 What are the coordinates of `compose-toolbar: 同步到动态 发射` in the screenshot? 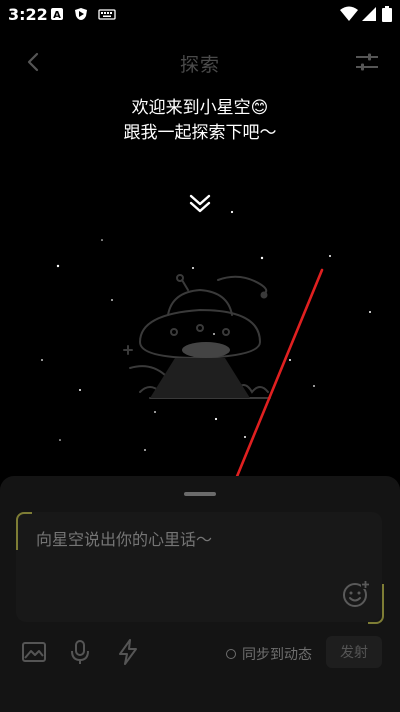 It's located at (200, 654).